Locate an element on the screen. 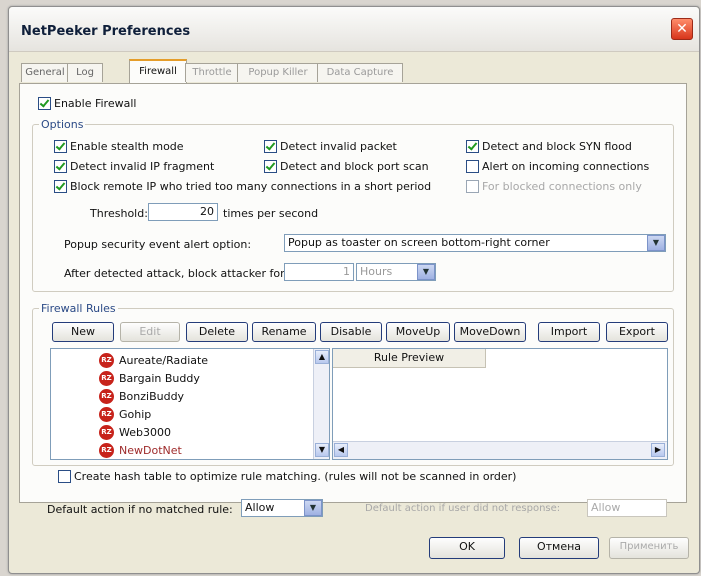  user-no-response-value: Allow is located at coordinates (606, 507).